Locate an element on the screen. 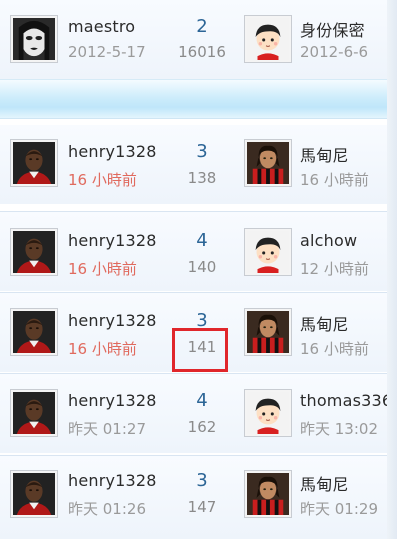  section-divider is located at coordinates (198, 99).